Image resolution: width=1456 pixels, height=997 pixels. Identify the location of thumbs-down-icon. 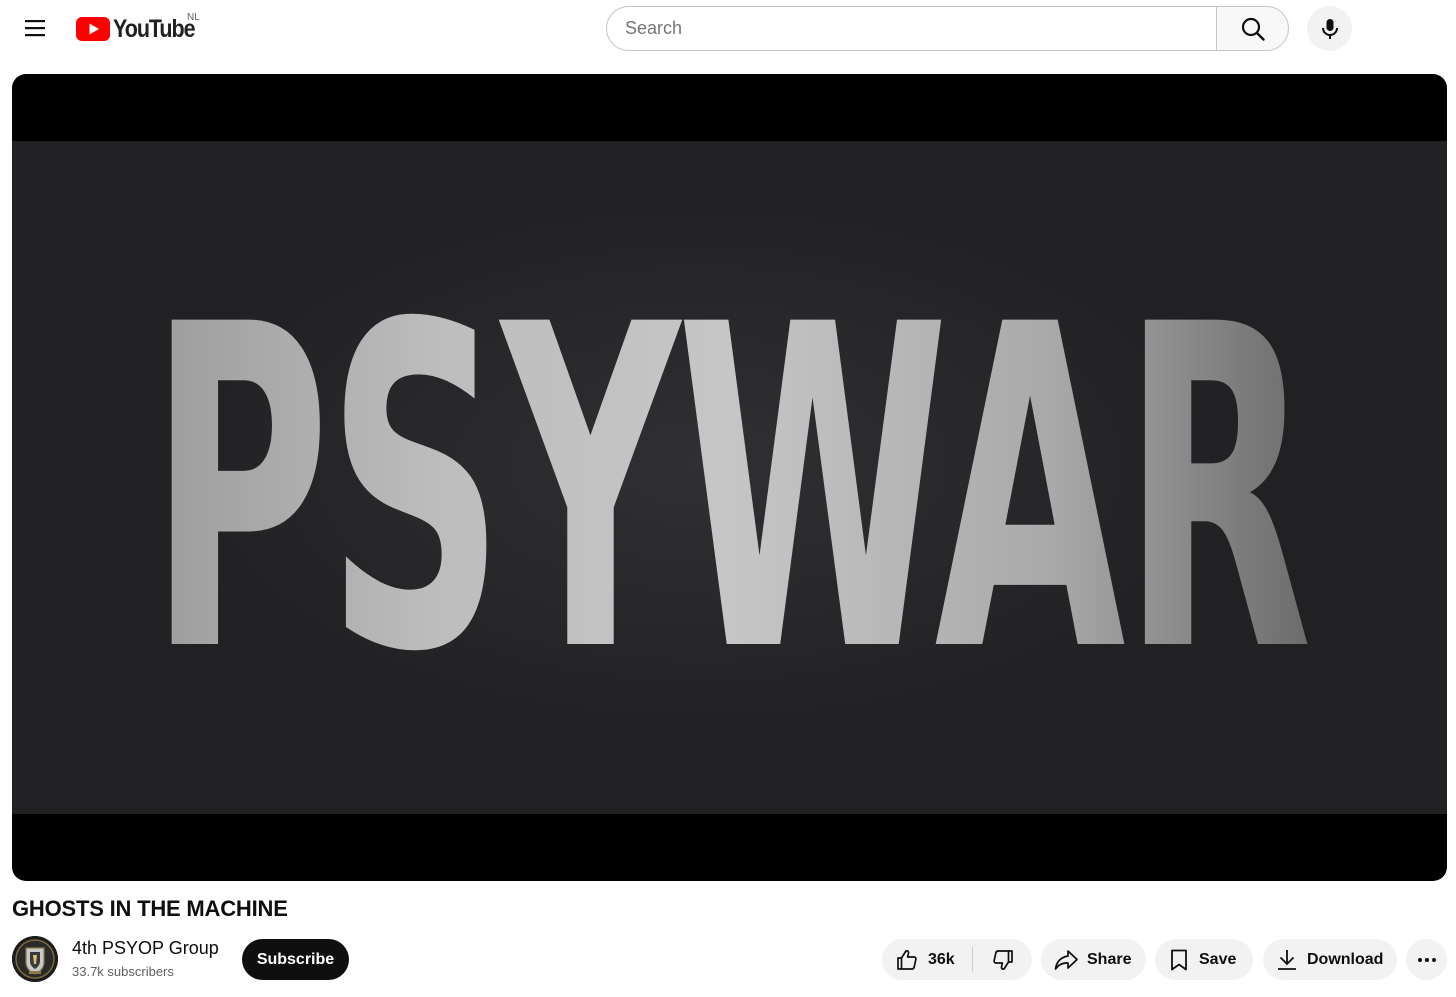
(1002, 959).